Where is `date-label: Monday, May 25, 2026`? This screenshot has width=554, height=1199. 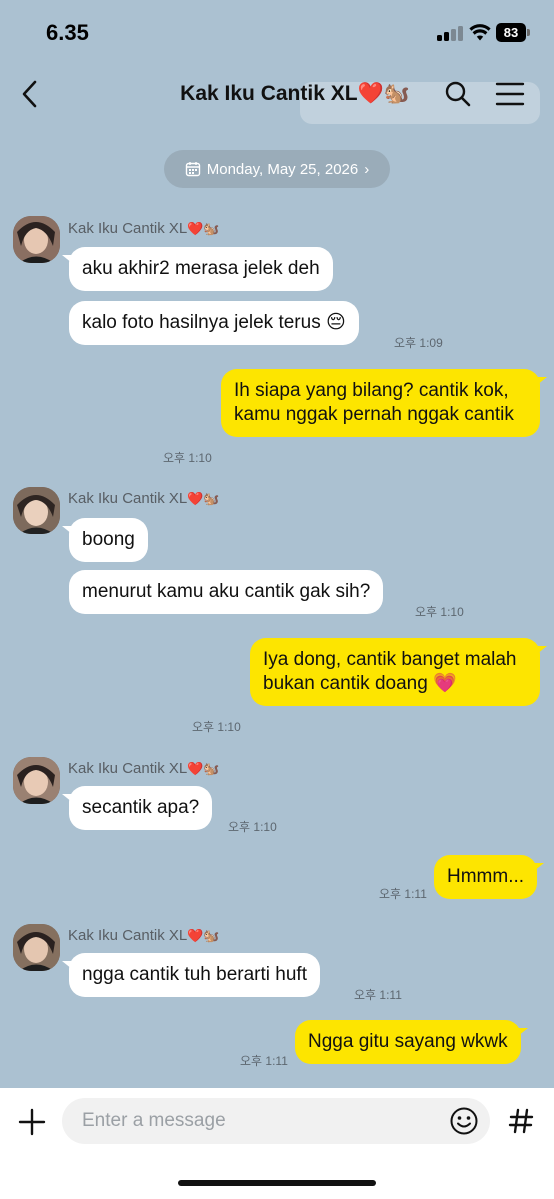 date-label: Monday, May 25, 2026 is located at coordinates (282, 169).